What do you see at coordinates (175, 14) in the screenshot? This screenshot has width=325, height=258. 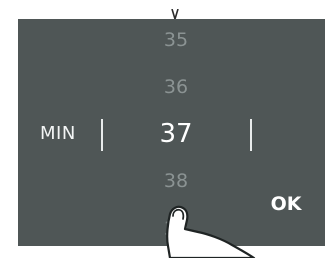 I see `pin-marker-icon` at bounding box center [175, 14].